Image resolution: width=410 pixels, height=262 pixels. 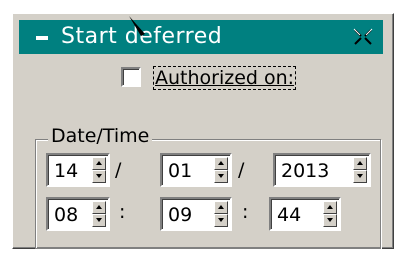 I want to click on minute-spin-buttons, so click(x=221, y=214).